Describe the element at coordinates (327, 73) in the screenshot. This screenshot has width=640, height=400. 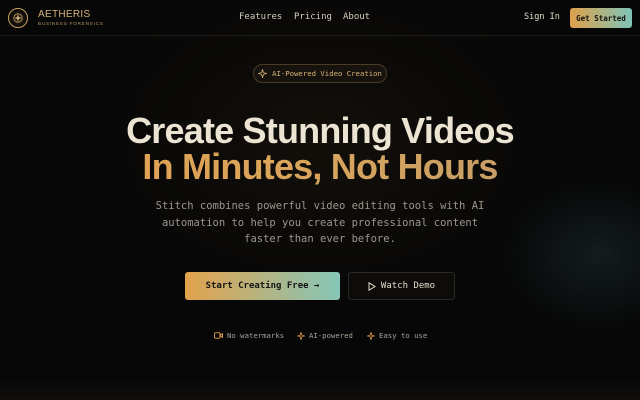
I see `hero-badge-label: AI-Powered Video Creation` at that location.